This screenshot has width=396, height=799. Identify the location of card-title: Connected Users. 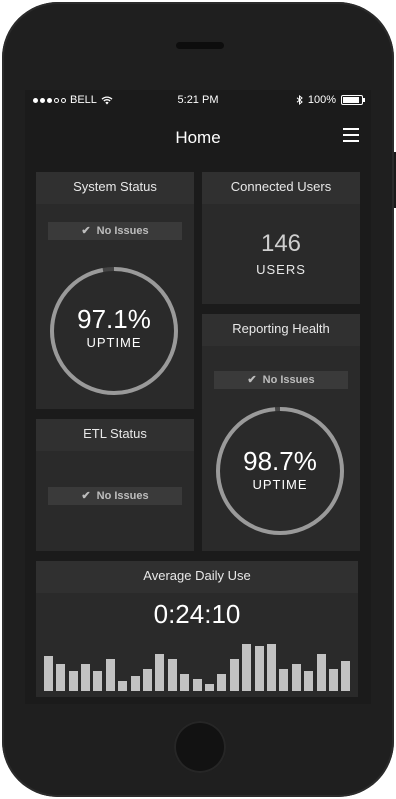
(281, 188).